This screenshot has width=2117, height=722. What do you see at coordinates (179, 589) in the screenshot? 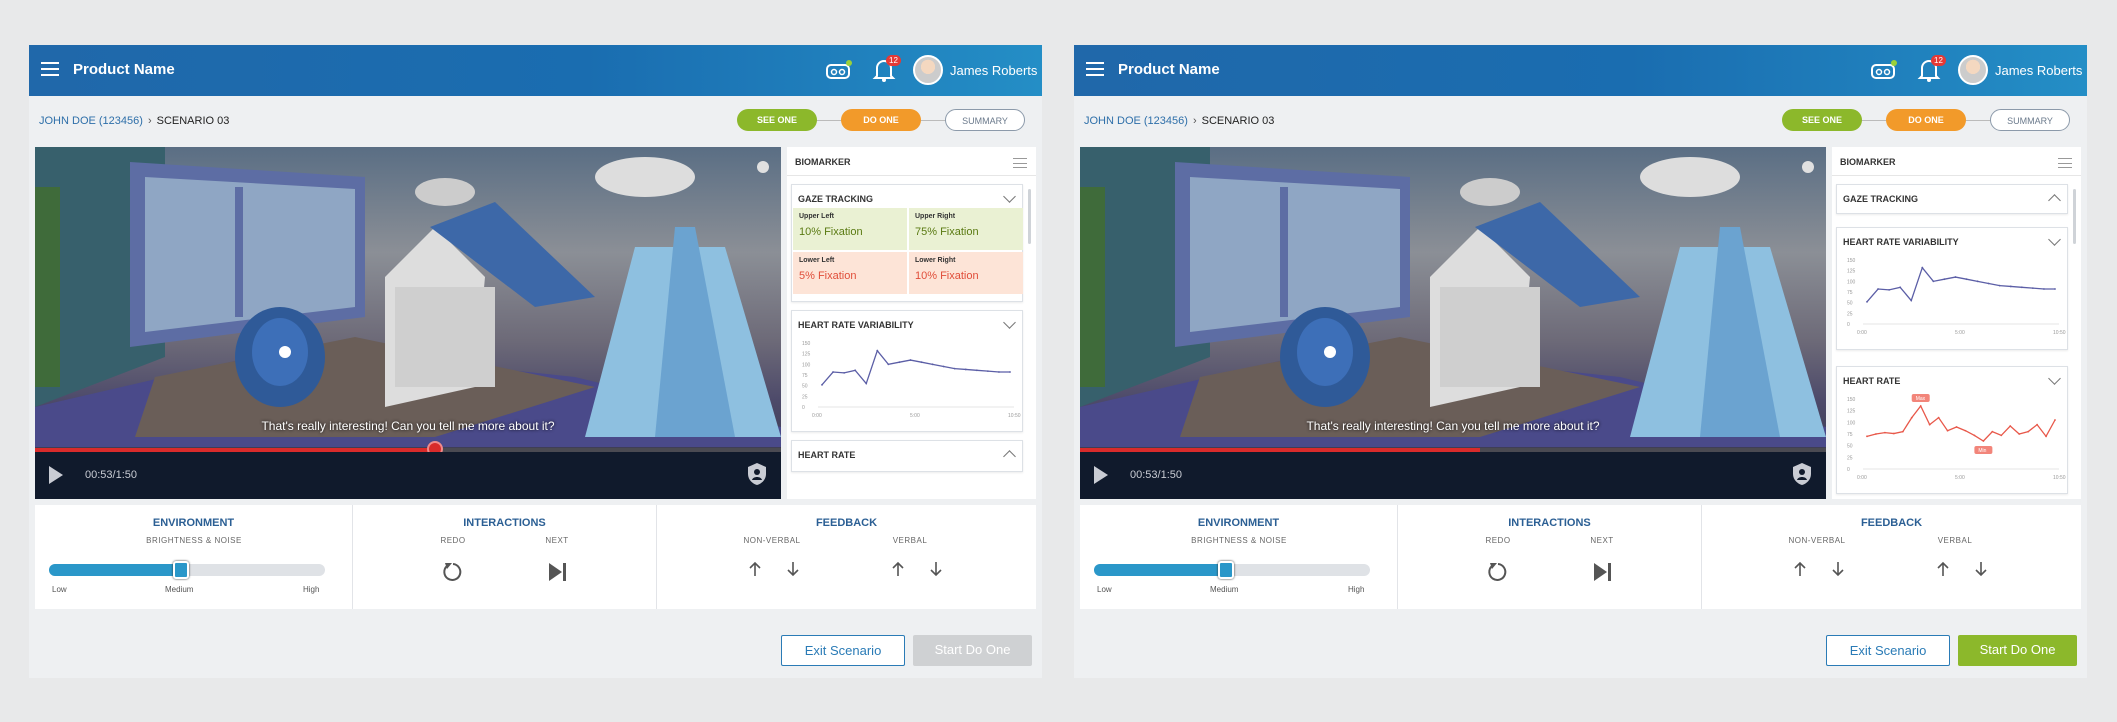
I see `slider-medium-label: Medium` at bounding box center [179, 589].